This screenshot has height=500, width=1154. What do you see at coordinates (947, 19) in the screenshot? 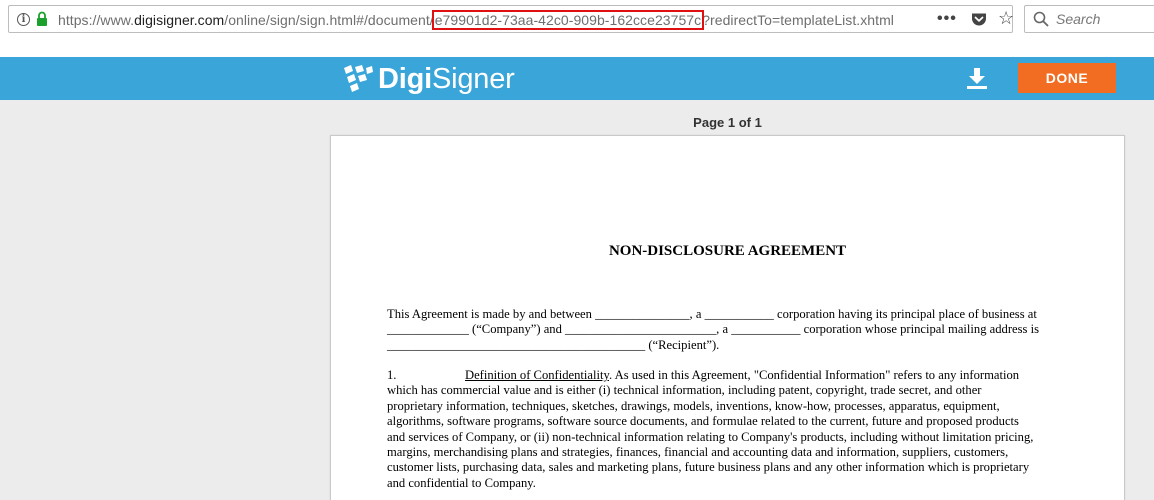
I see `page-actions-menu-icon: •••` at bounding box center [947, 19].